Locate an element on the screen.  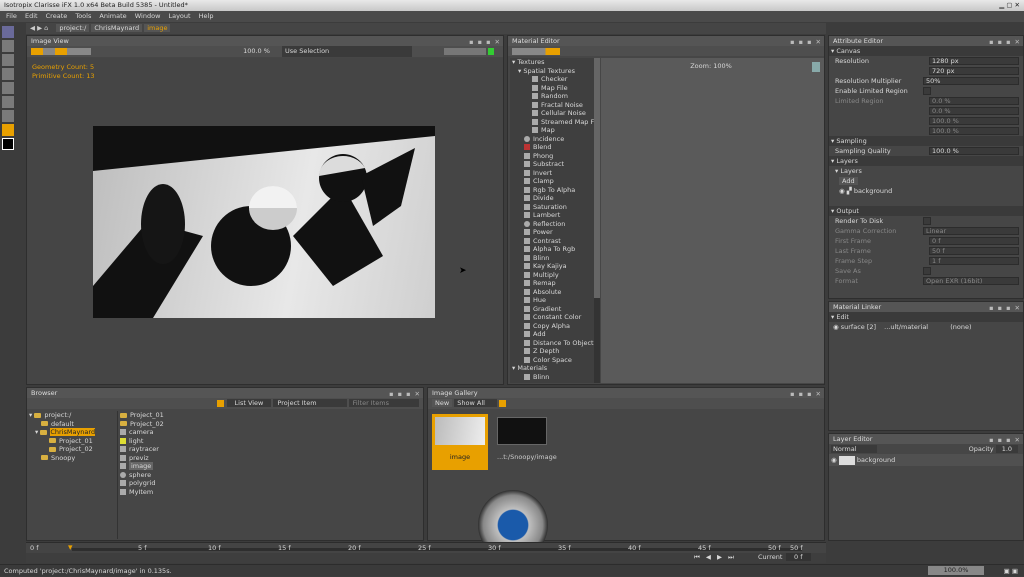
lr-field-1: 0.0 % is located at coordinates (974, 111).